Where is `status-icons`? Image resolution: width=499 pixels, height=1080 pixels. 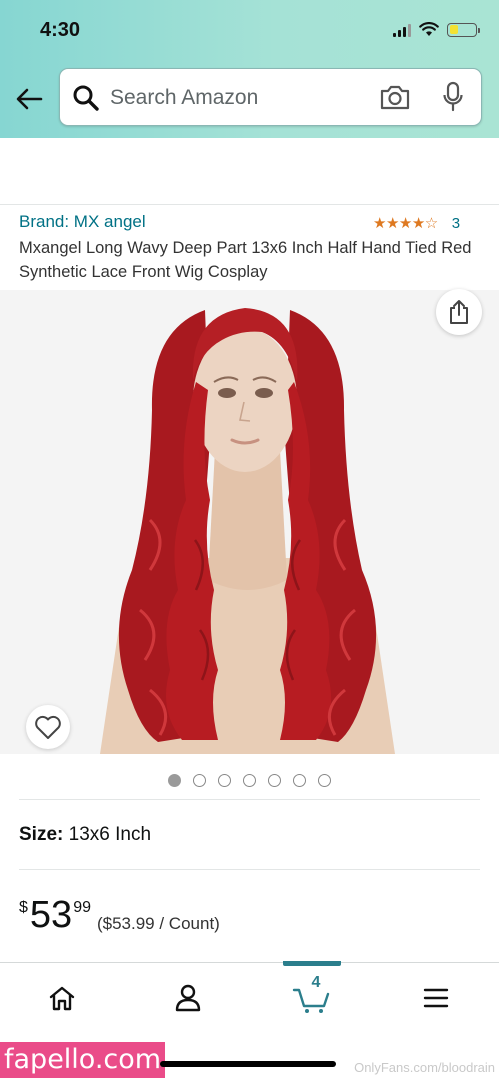 status-icons is located at coordinates (436, 29).